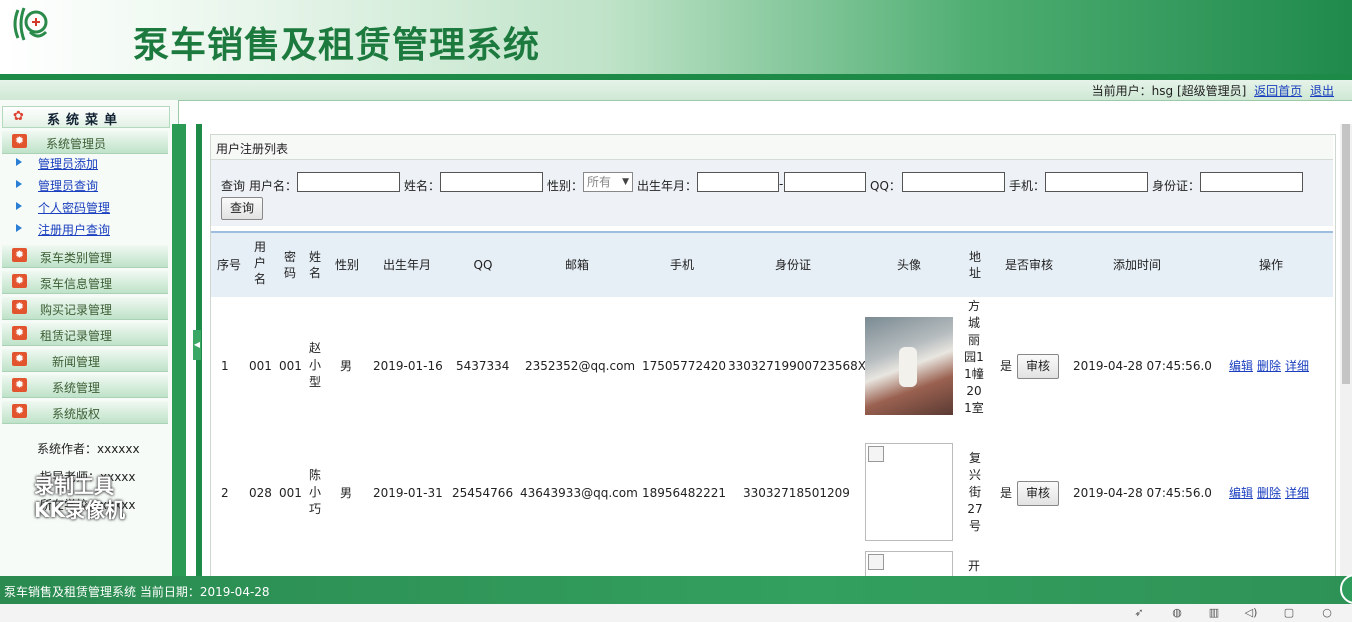 The height and width of the screenshot is (622, 1352). Describe the element at coordinates (676, 590) in the screenshot. I see `footer-bar: 泵车销售及租赁管理系统 当前日期：2019-04-28` at that location.